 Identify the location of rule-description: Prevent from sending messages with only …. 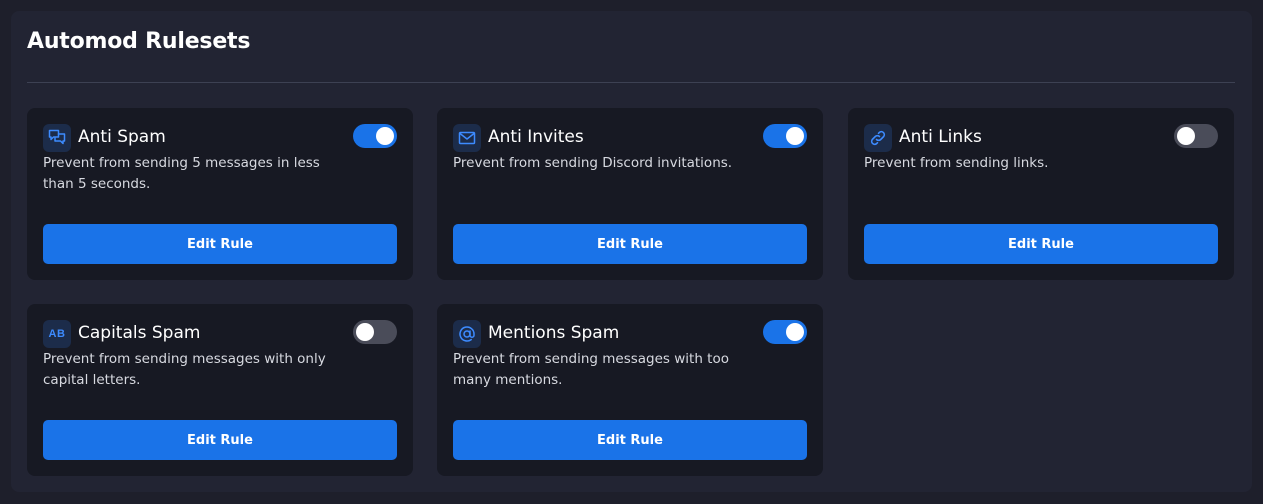
(184, 369).